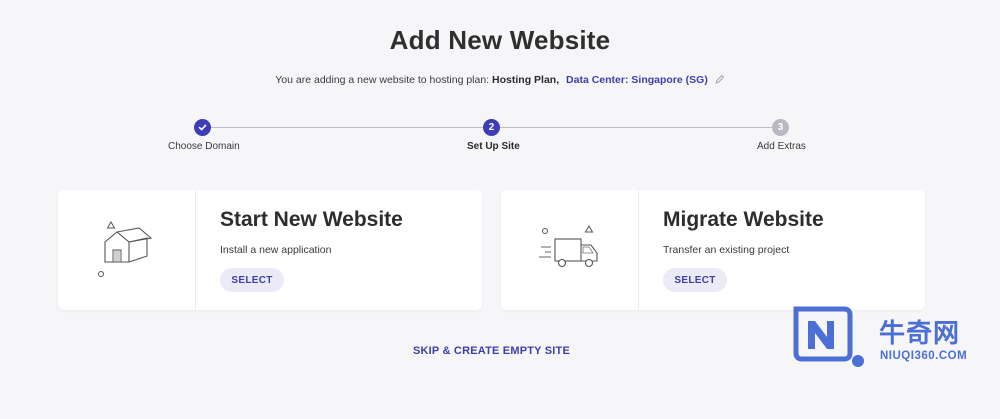  Describe the element at coordinates (204, 146) in the screenshot. I see `step-1-label: Choose Domain` at that location.